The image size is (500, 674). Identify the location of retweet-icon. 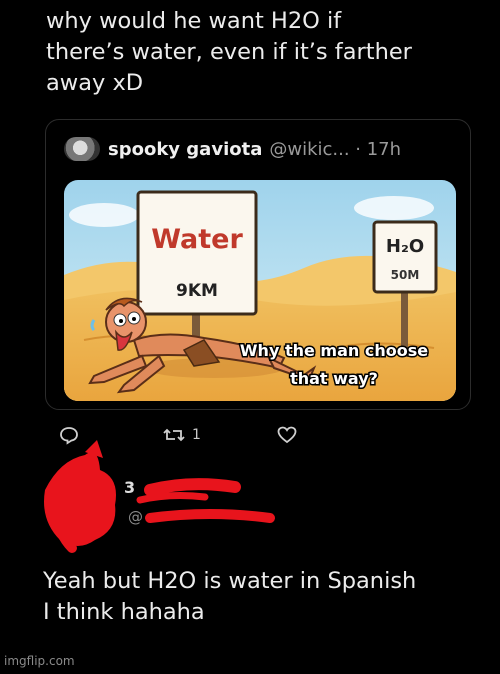
(174, 435).